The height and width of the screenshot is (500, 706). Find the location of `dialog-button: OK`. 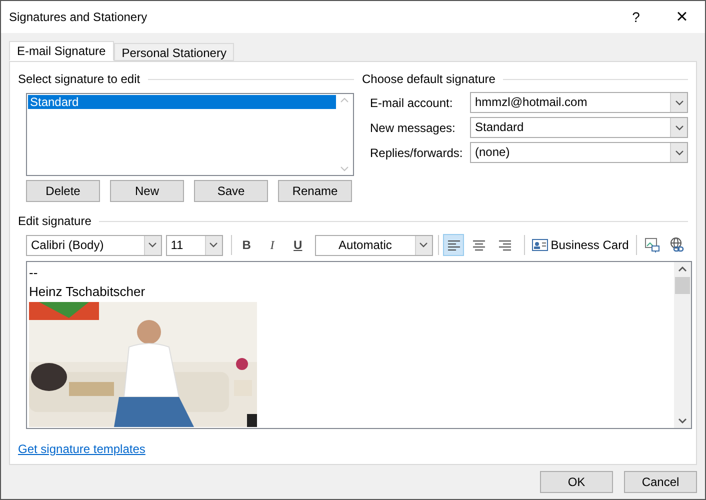

dialog-button: OK is located at coordinates (576, 482).